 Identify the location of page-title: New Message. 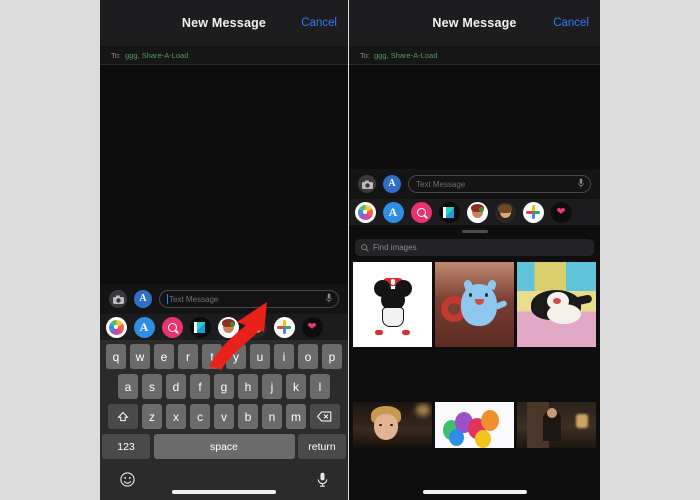
(224, 23).